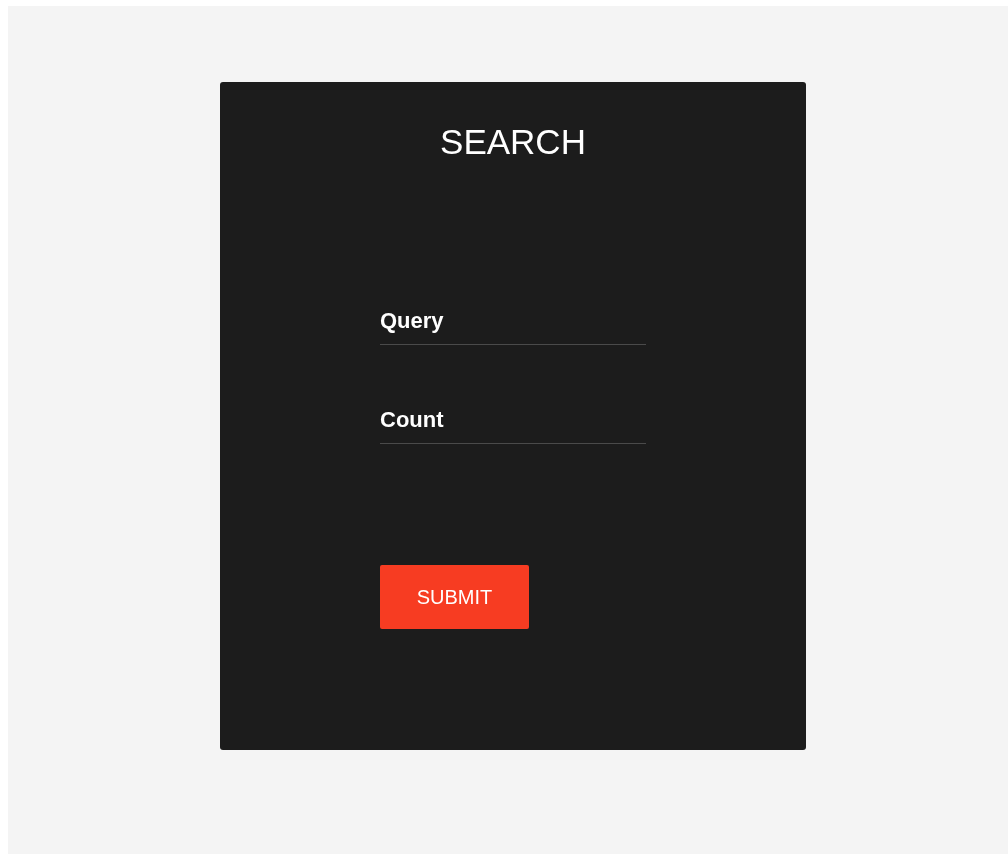 The width and height of the screenshot is (1008, 854). What do you see at coordinates (513, 412) in the screenshot?
I see `input-field: Count` at bounding box center [513, 412].